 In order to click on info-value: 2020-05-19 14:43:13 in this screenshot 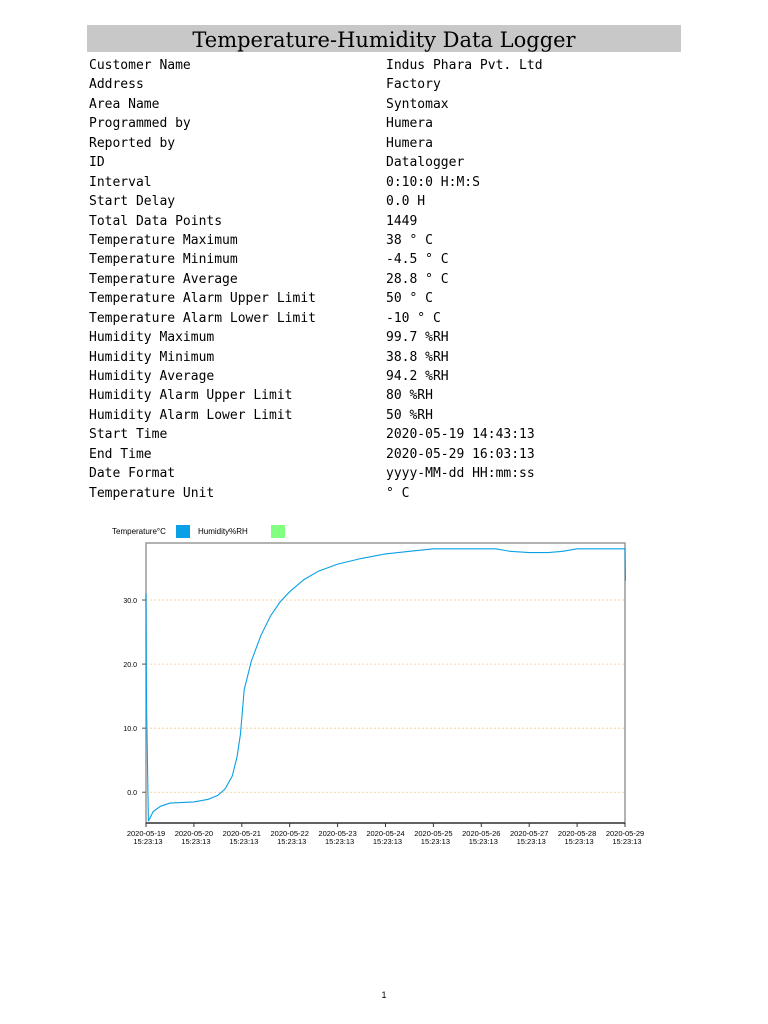, I will do `click(460, 435)`.